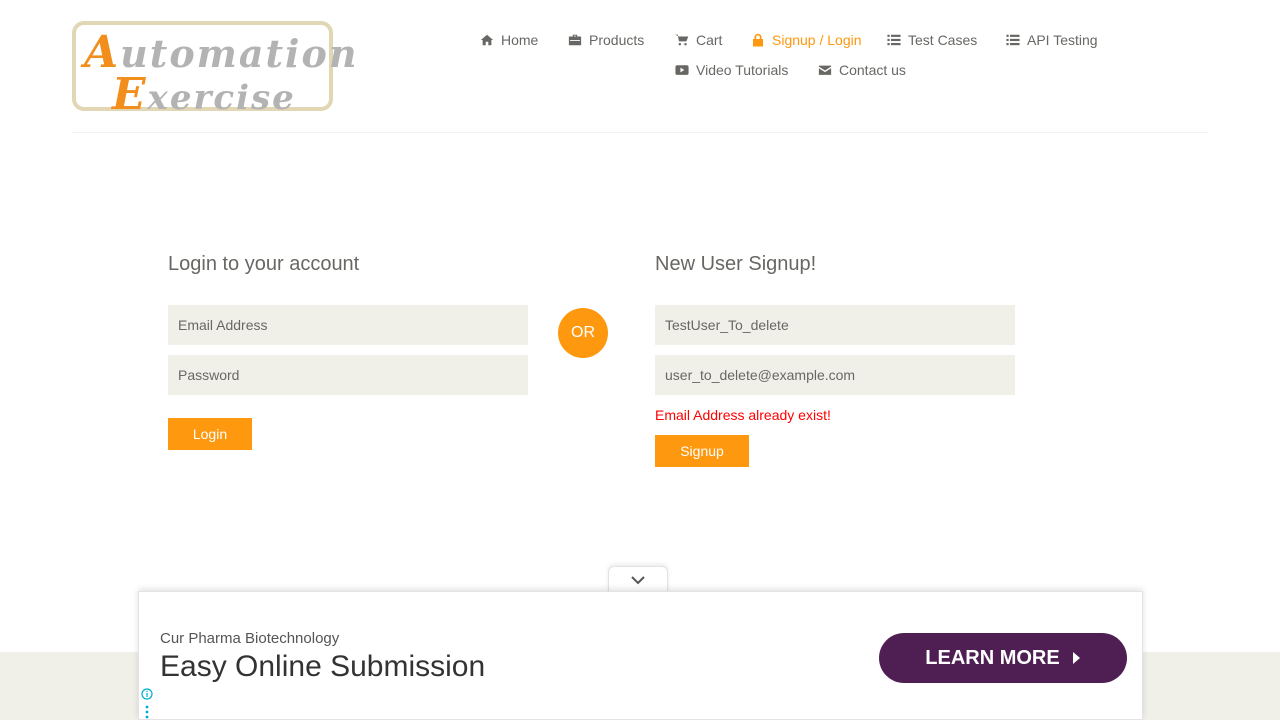 The image size is (1280, 720). Describe the element at coordinates (731, 70) in the screenshot. I see `nav-video-tutorials: Video Tutorials` at that location.